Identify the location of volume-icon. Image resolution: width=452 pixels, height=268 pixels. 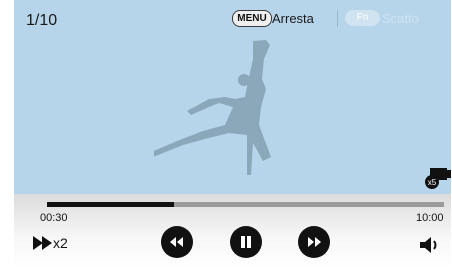
(430, 245).